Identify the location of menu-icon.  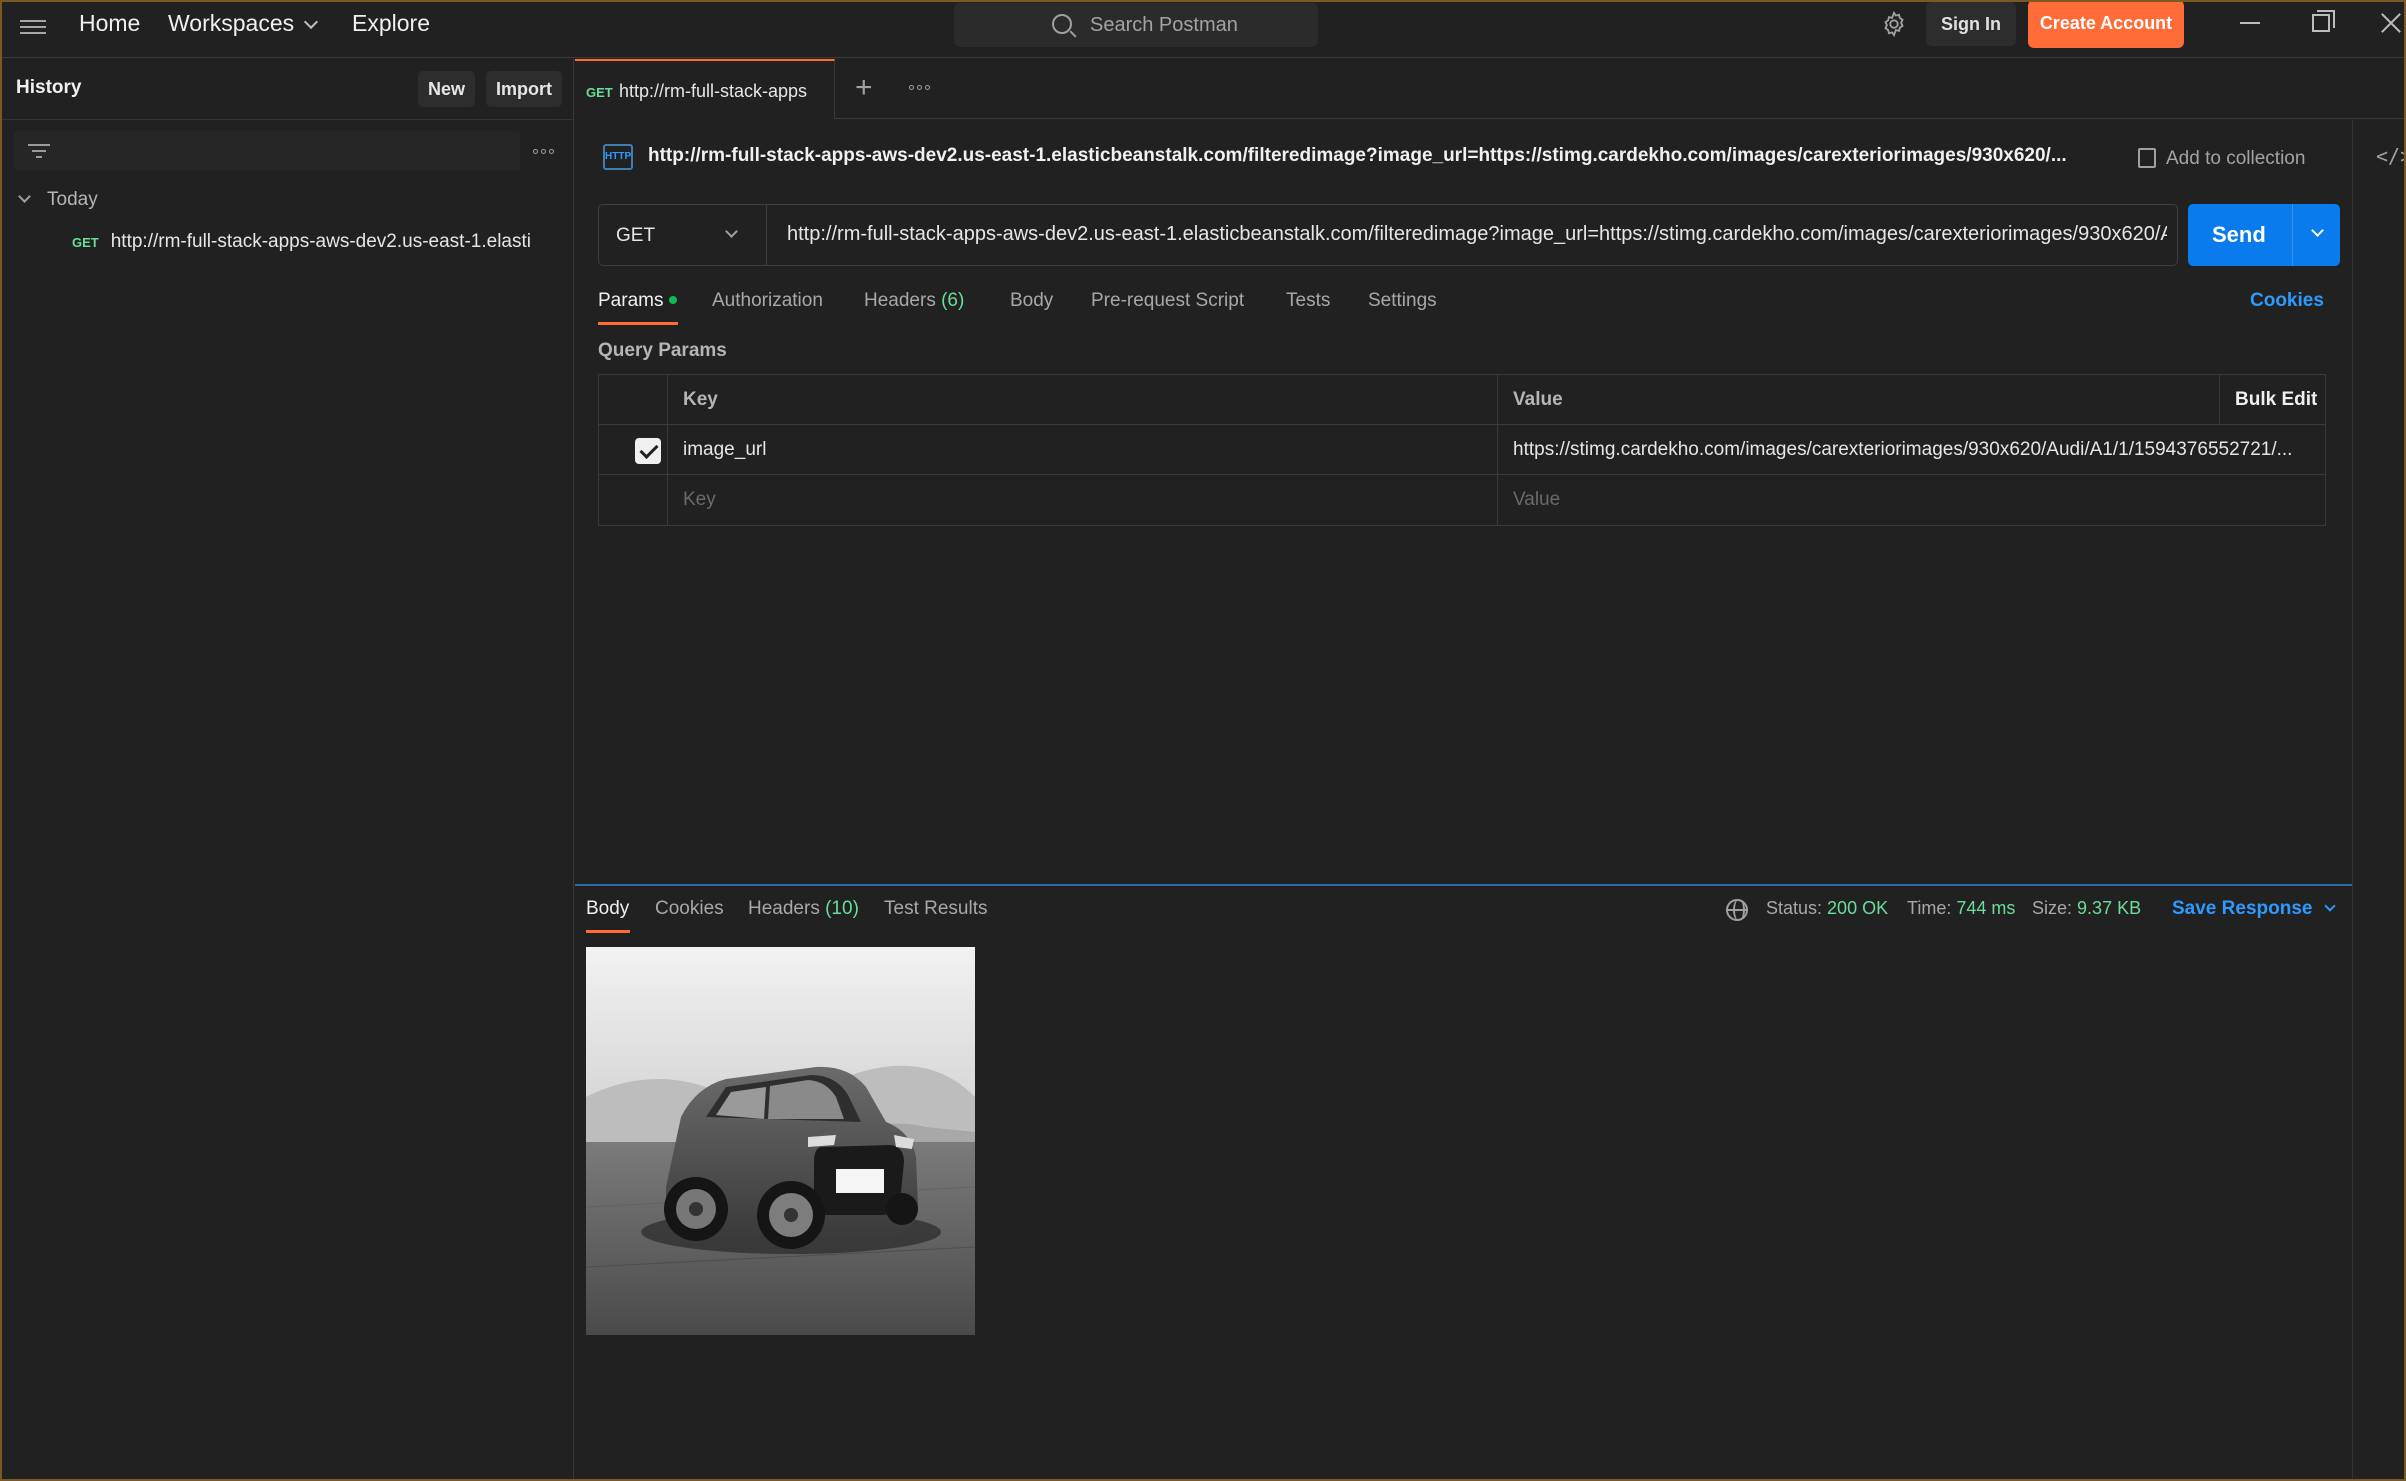
(33, 28).